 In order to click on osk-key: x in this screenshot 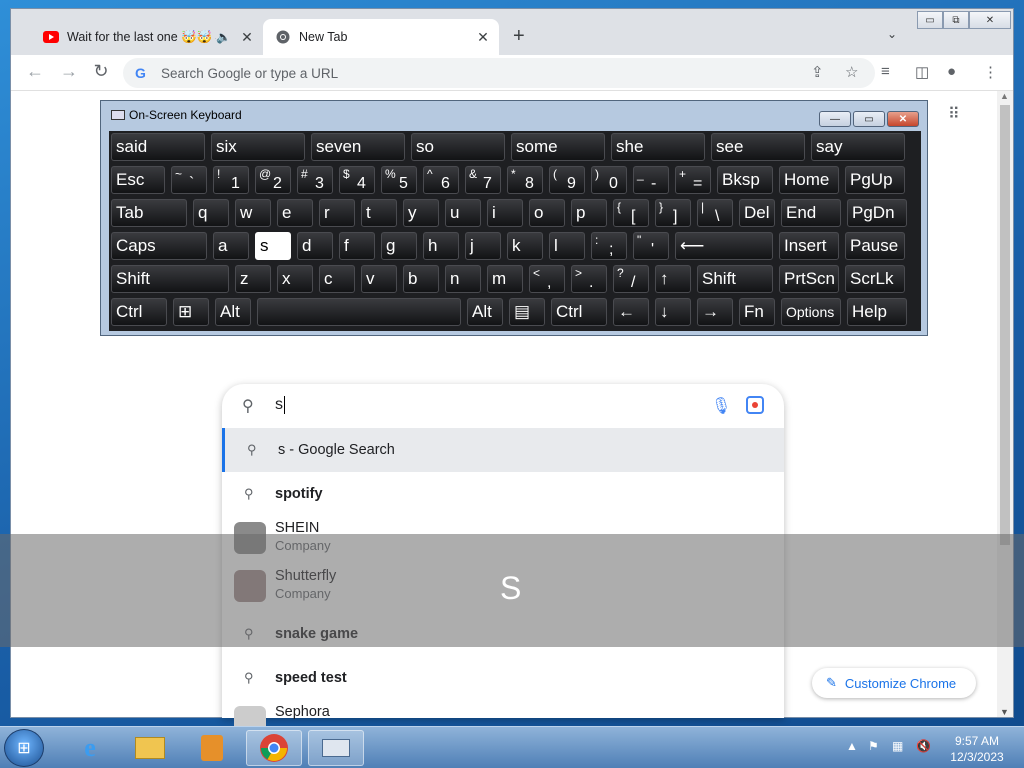, I will do `click(295, 279)`.